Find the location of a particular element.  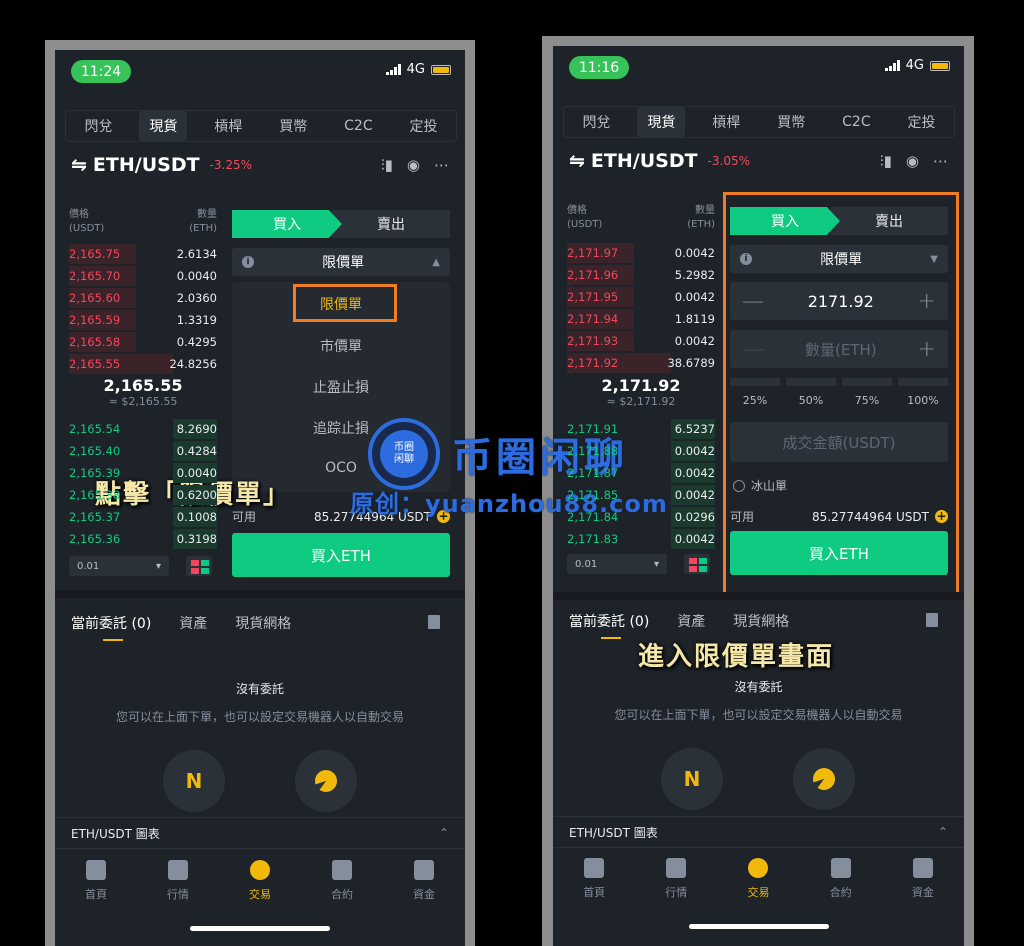

orderbook-ask-row: 2,165.58 0.4295 is located at coordinates (143, 342).